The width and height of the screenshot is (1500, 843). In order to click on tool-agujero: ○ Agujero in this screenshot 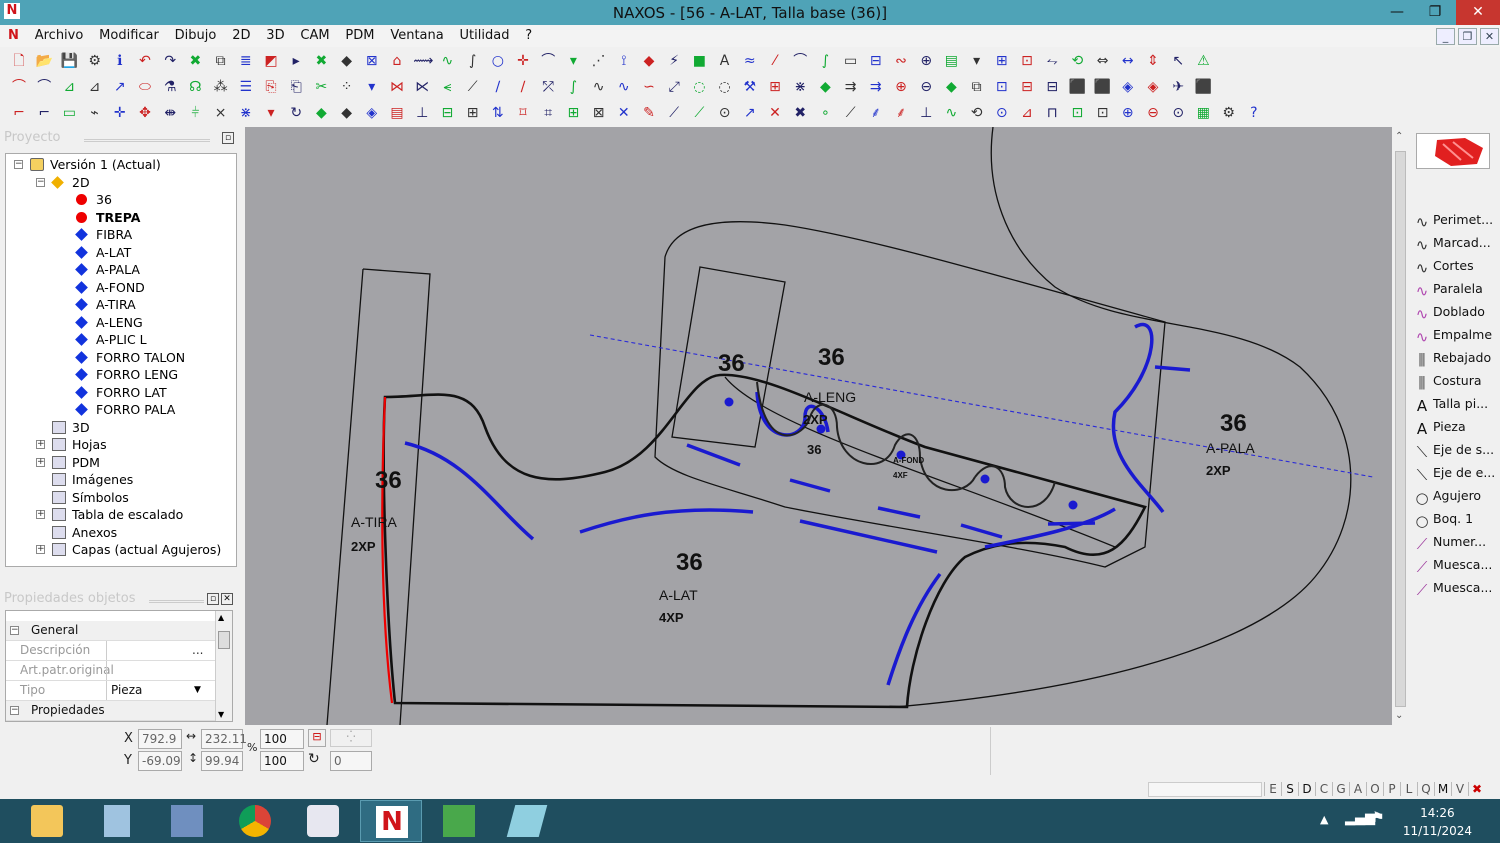, I will do `click(1456, 496)`.